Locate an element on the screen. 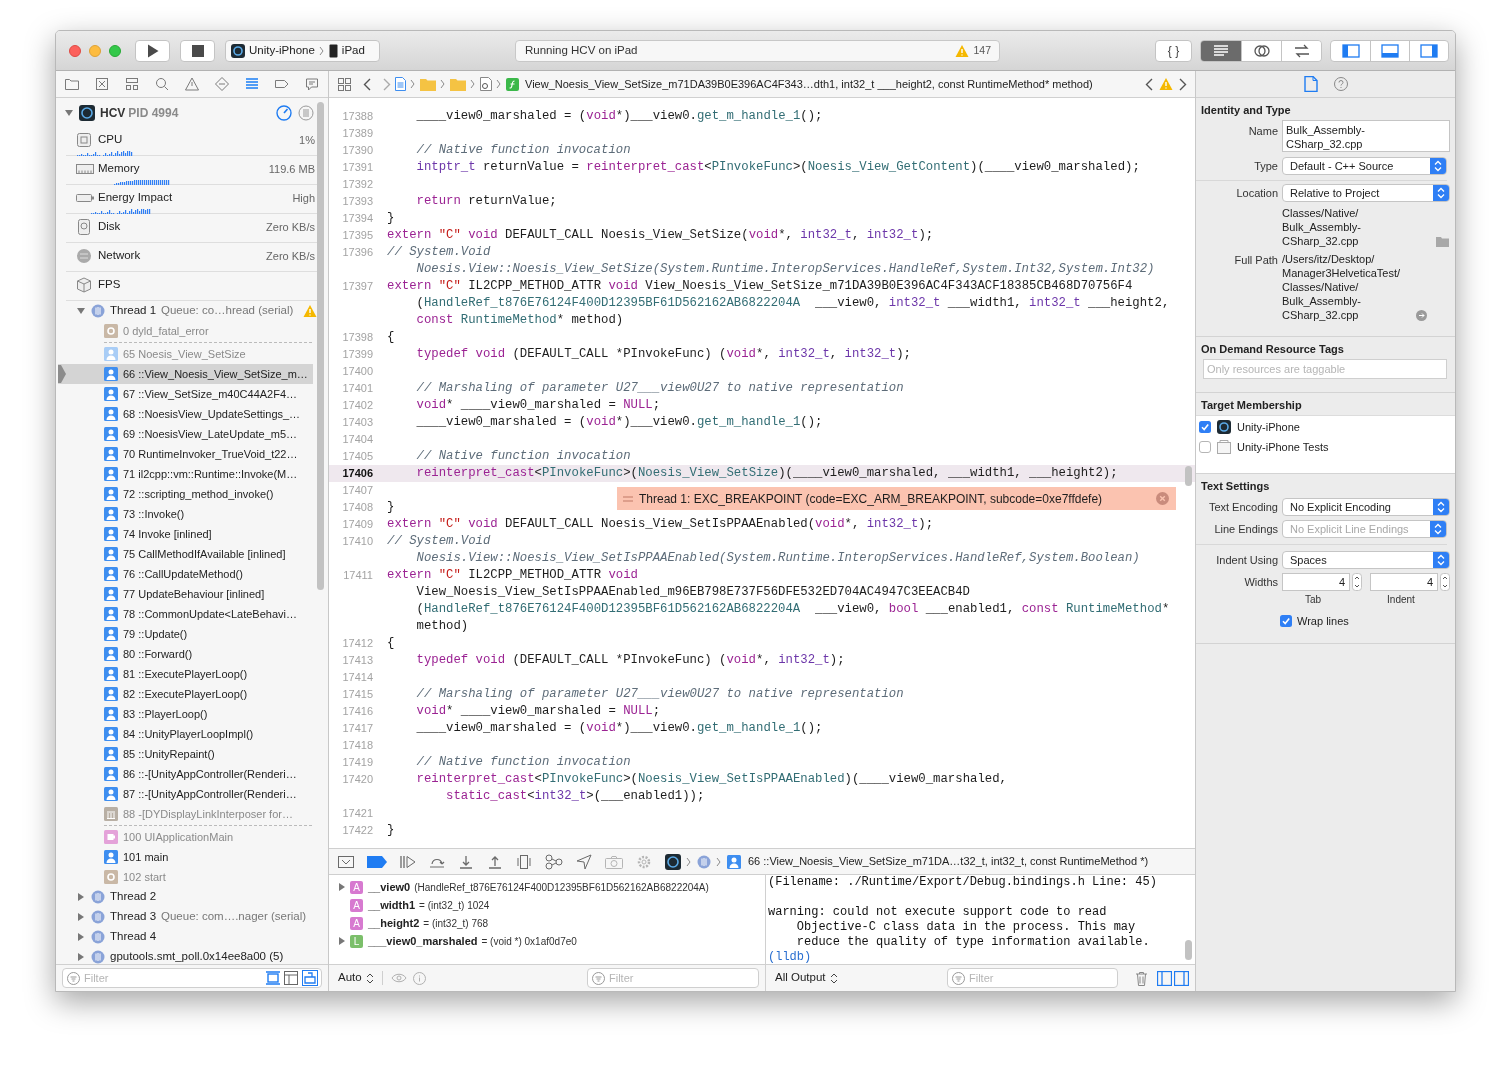 Image resolution: width=1512 pixels, height=1072 pixels. stack-frame: 74 Invoke [inlined] is located at coordinates (185, 534).